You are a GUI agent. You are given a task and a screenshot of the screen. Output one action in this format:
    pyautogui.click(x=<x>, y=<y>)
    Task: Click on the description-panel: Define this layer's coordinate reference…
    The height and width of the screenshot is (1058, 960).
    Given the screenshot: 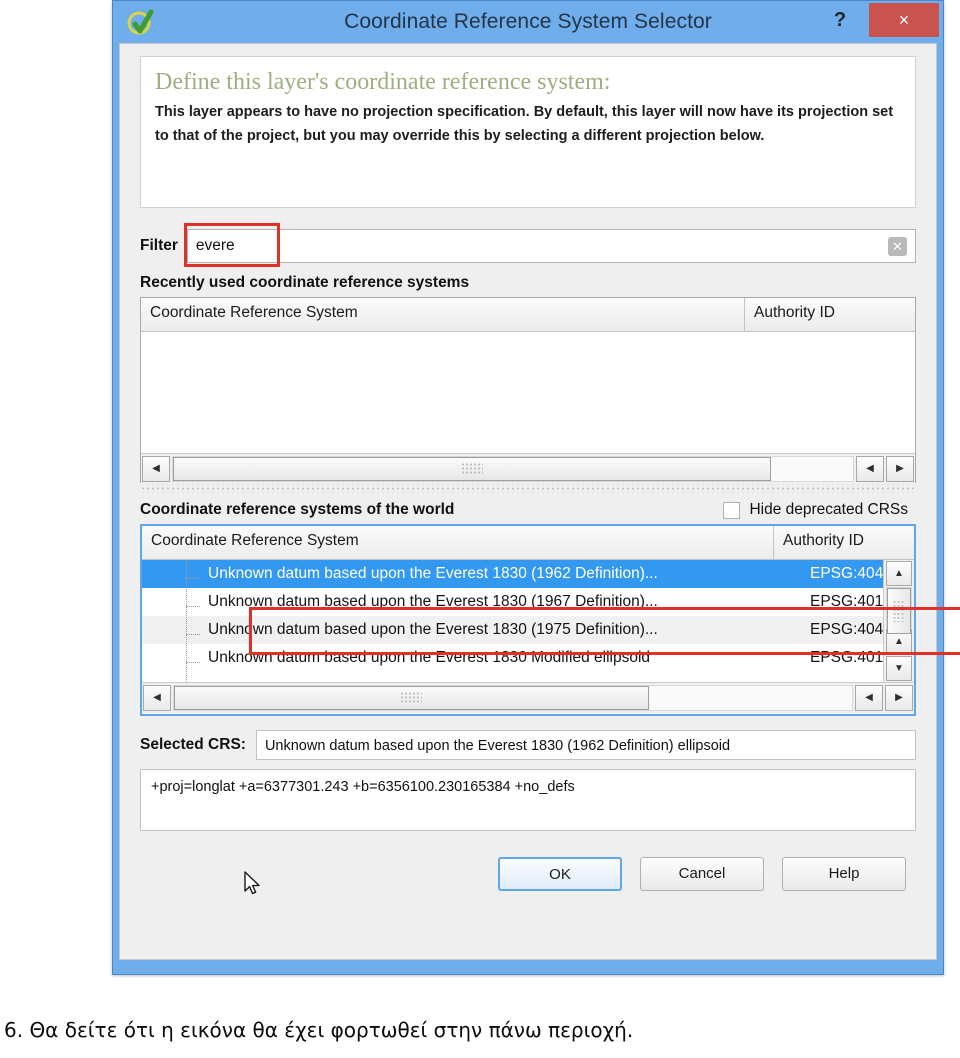 What is the action you would take?
    pyautogui.click(x=528, y=132)
    